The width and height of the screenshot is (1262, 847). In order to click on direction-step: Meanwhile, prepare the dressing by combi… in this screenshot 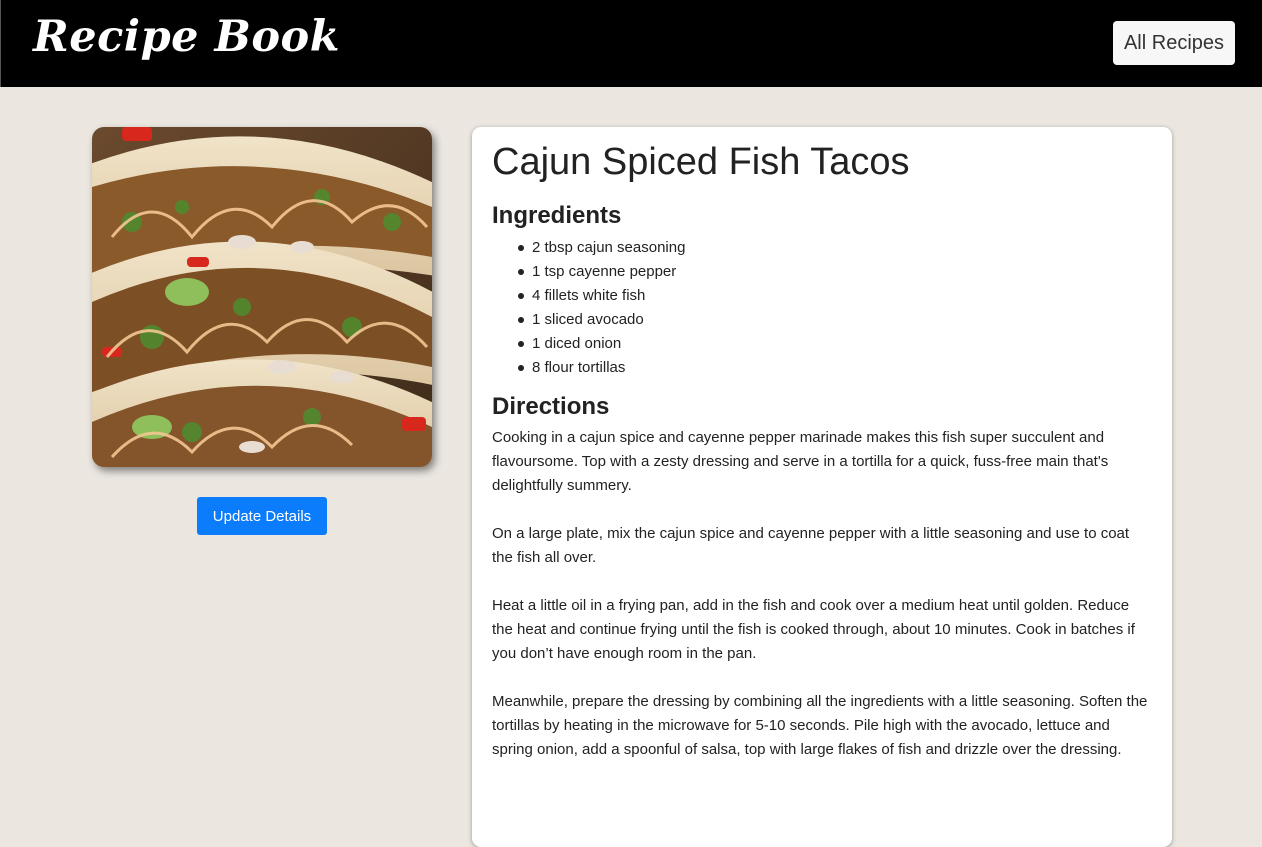, I will do `click(820, 725)`.